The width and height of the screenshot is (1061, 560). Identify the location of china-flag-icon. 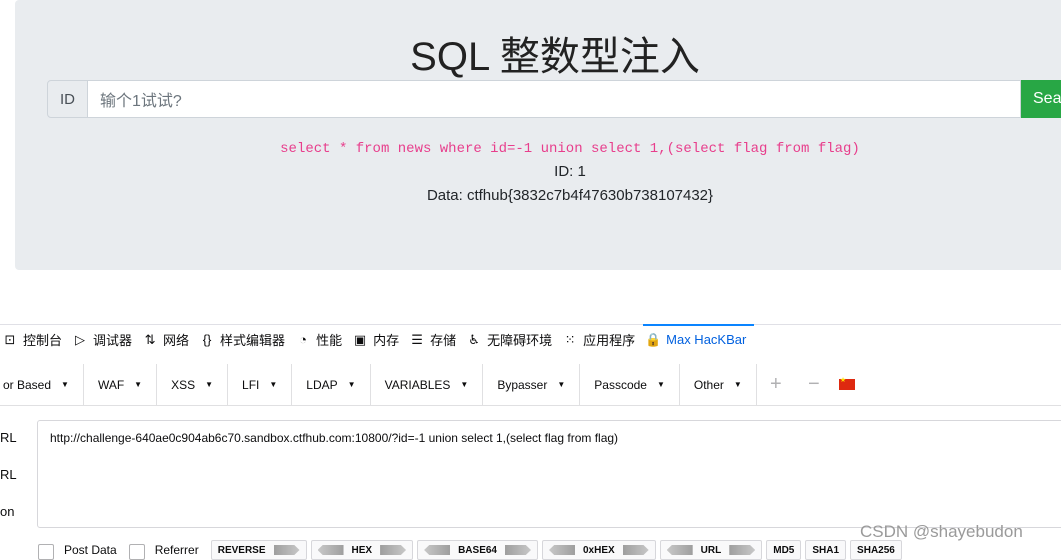
(846, 383).